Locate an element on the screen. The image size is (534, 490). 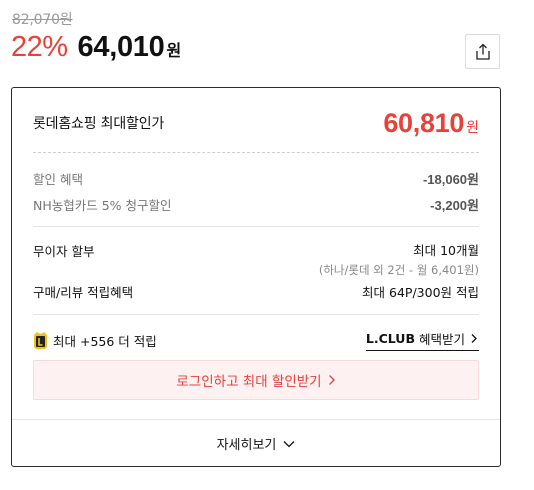
lclub-row: 최대 +556 더 적립 L.CLUB 혜택받기 is located at coordinates (256, 340).